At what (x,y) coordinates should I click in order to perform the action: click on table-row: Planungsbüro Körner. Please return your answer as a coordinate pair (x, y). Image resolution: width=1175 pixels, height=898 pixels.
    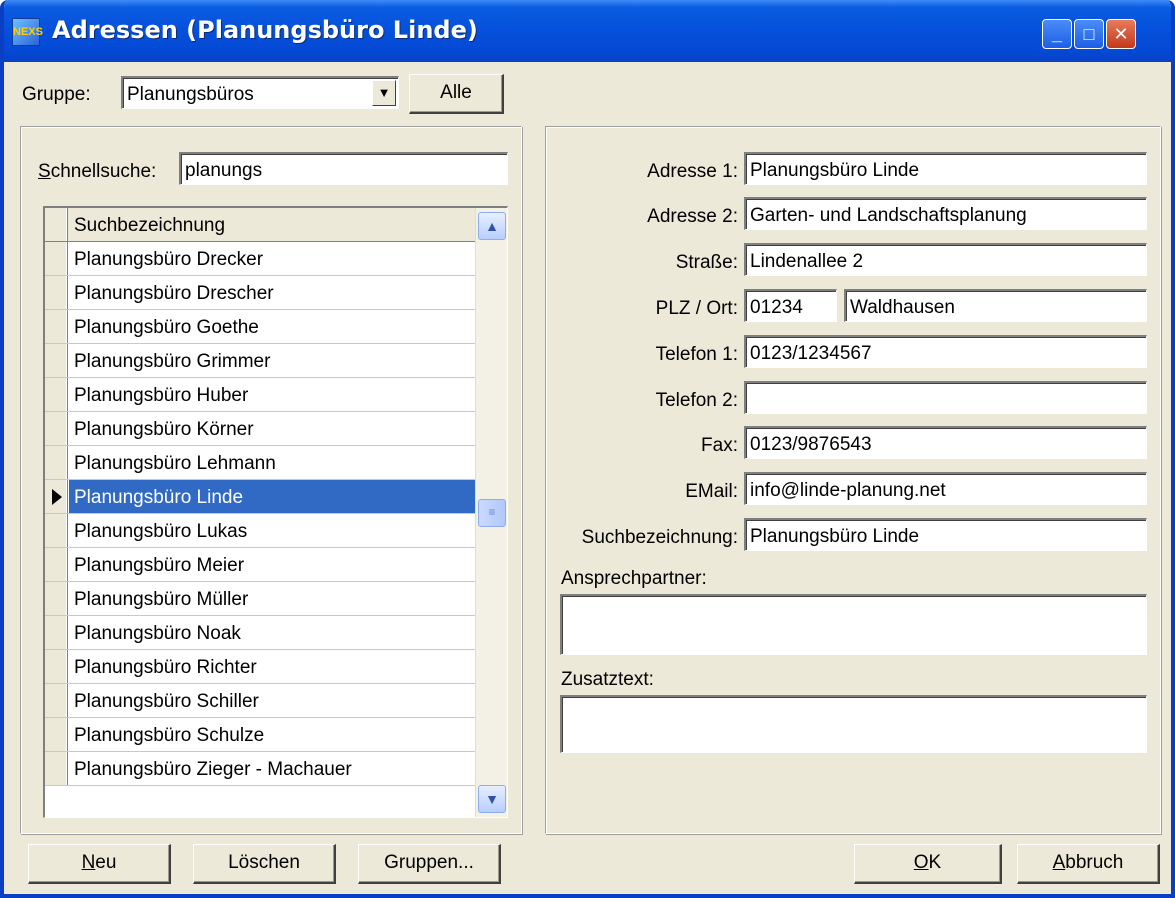
    Looking at the image, I should click on (260, 429).